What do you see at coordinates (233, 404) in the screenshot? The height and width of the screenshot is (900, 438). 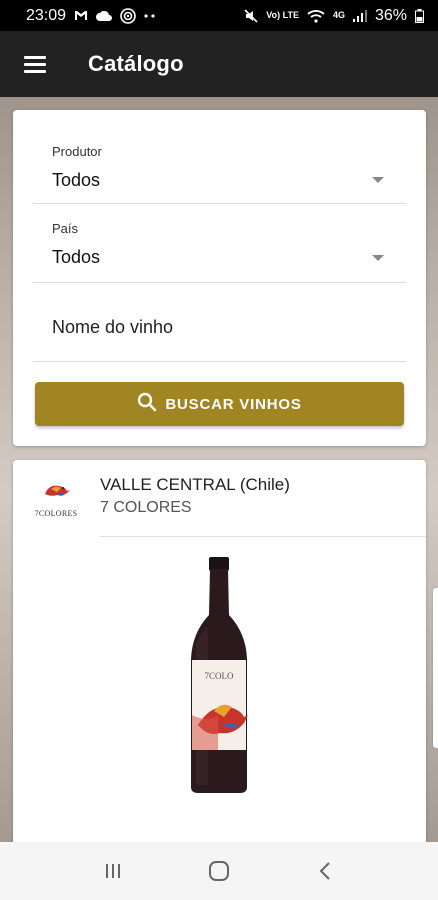 I see `search-button-label: BUSCAR VINHOS` at bounding box center [233, 404].